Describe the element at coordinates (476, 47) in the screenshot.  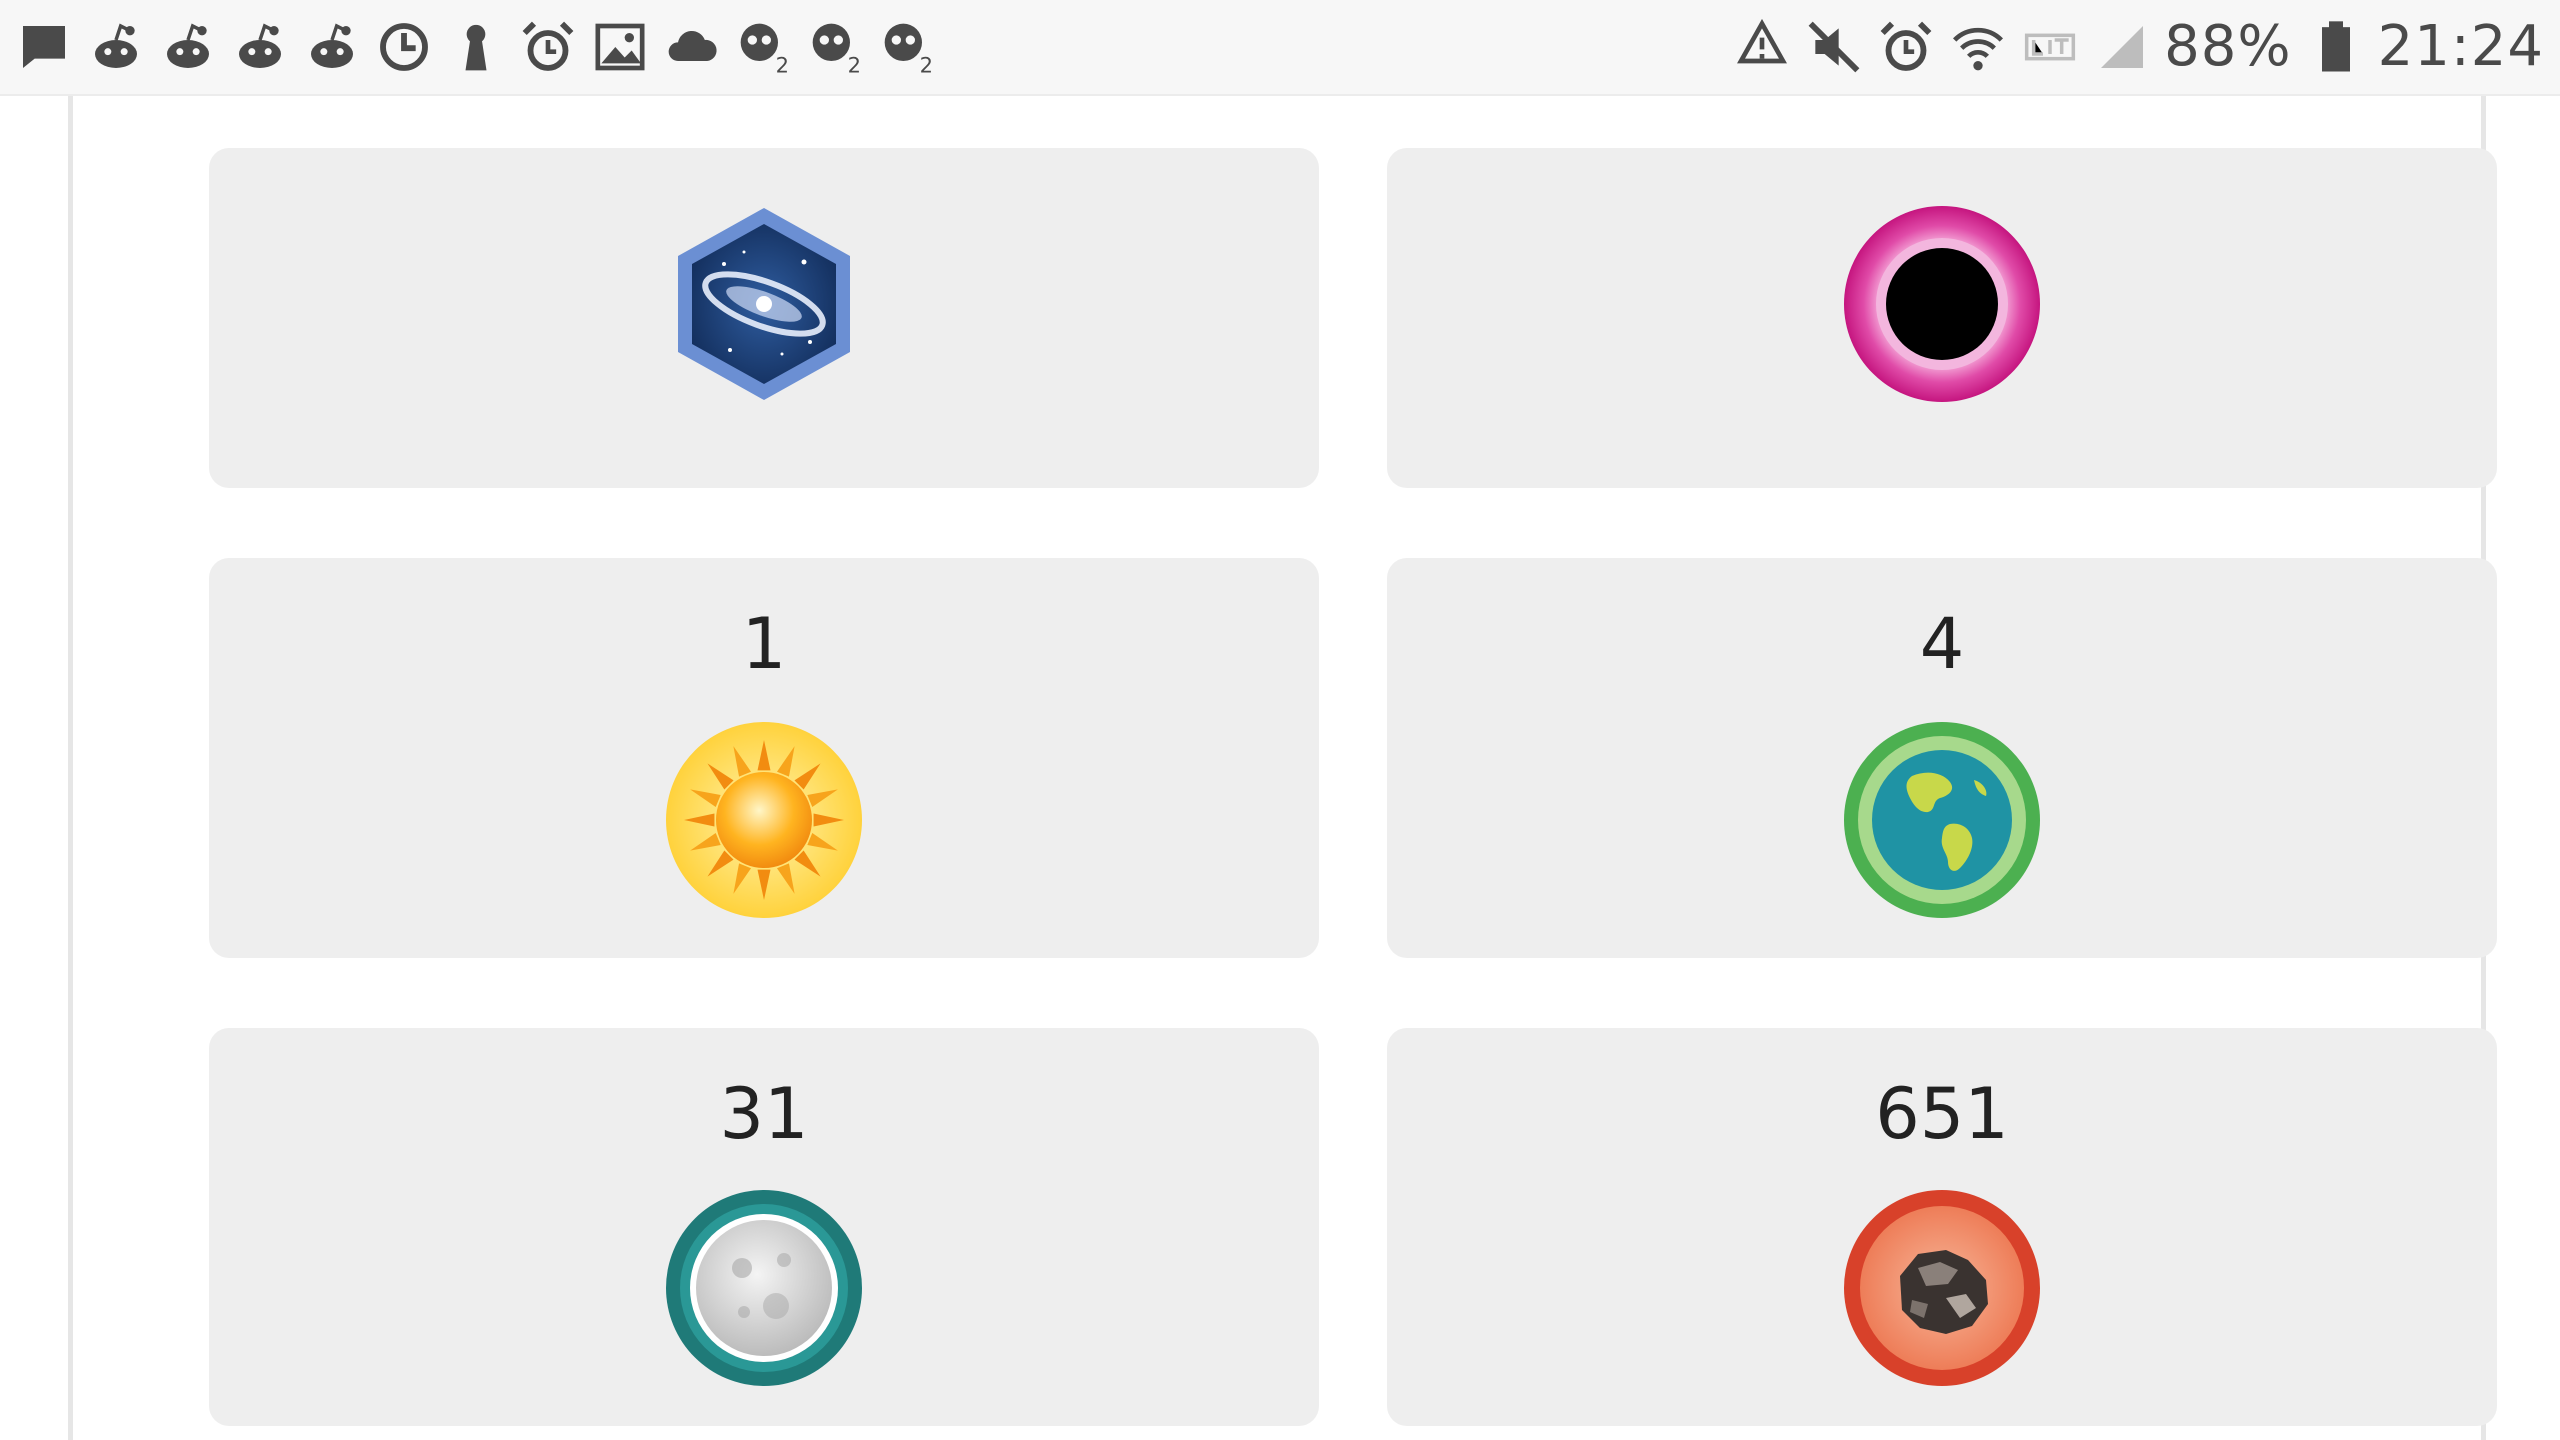
I see `keyhole-icon` at that location.